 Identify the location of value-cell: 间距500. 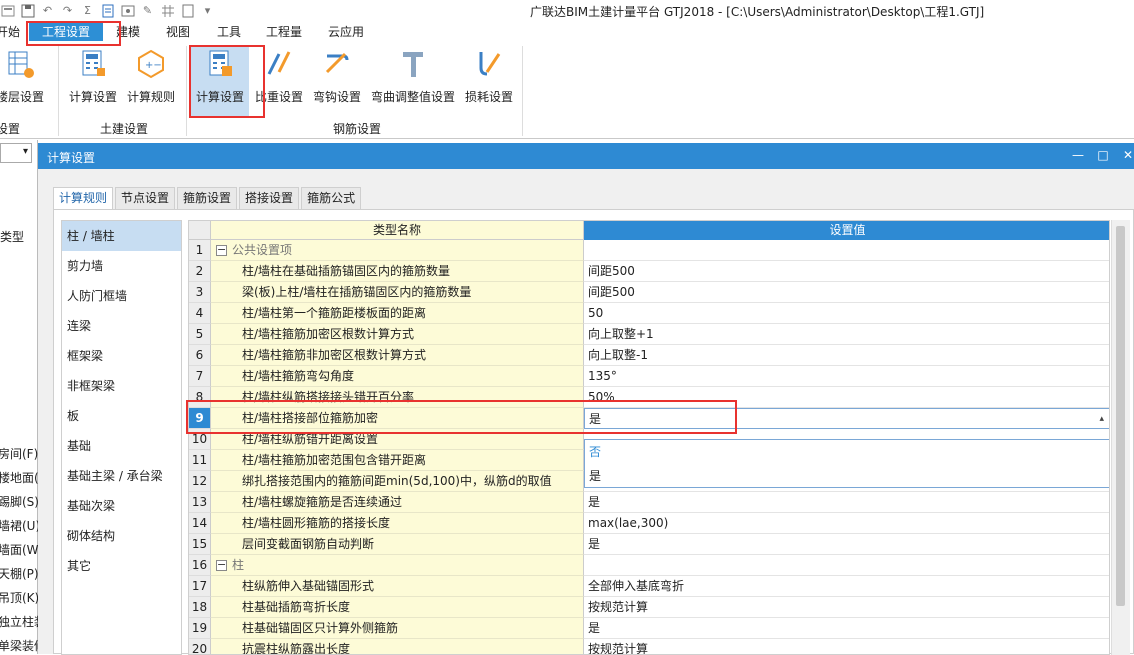
(846, 292).